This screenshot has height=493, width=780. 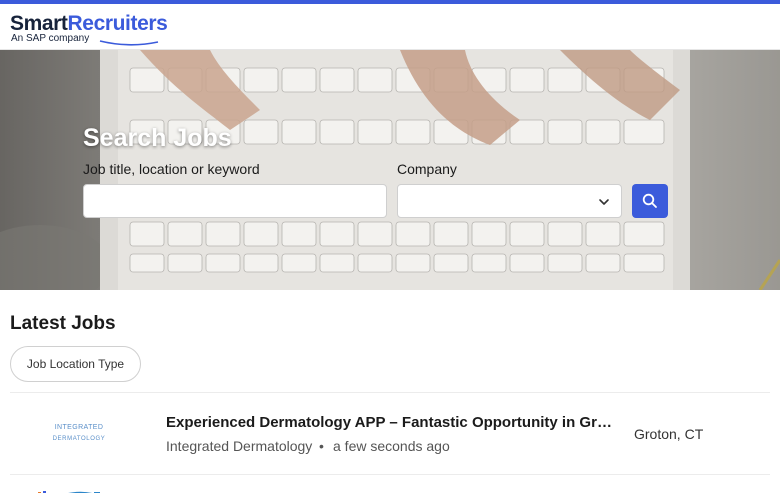 I want to click on chevron-down-icon, so click(x=604, y=202).